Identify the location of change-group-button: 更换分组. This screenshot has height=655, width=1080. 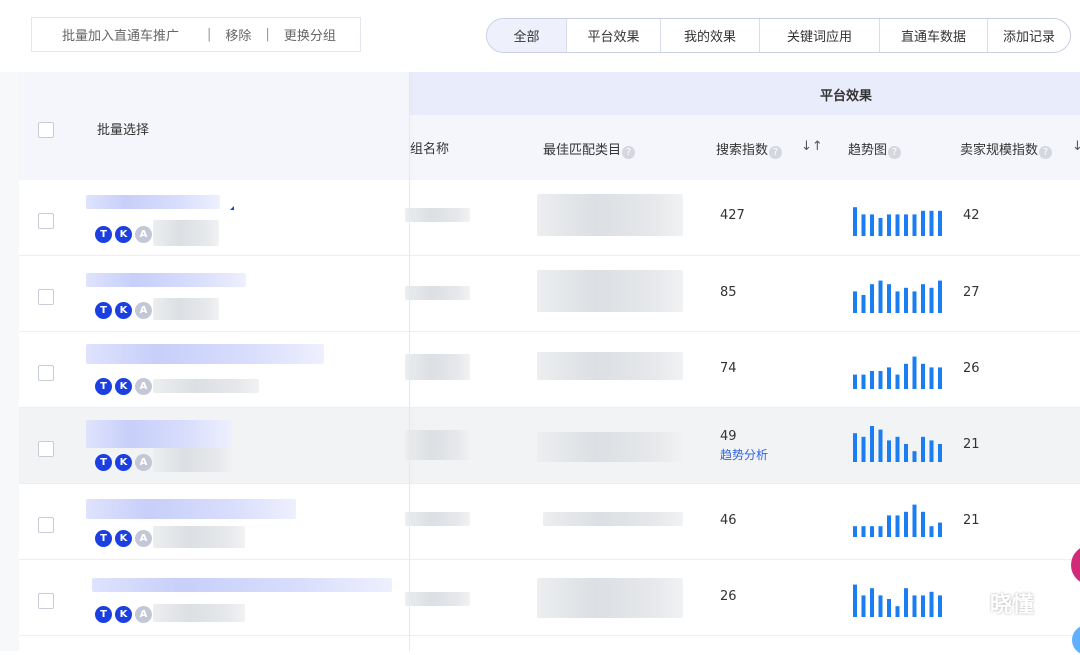
(310, 34).